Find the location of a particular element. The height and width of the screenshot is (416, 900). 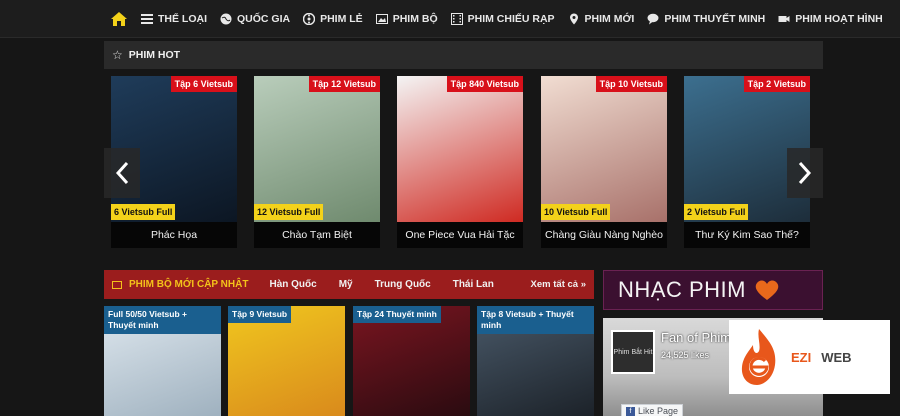

hot-card-title: Chào Tạm Biệt is located at coordinates (317, 235).